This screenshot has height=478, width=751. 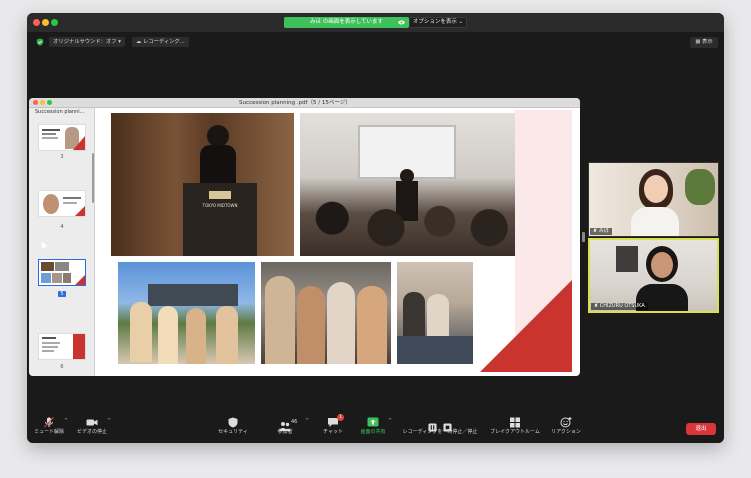 I want to click on pdf-minimize-button, so click(x=42, y=102).